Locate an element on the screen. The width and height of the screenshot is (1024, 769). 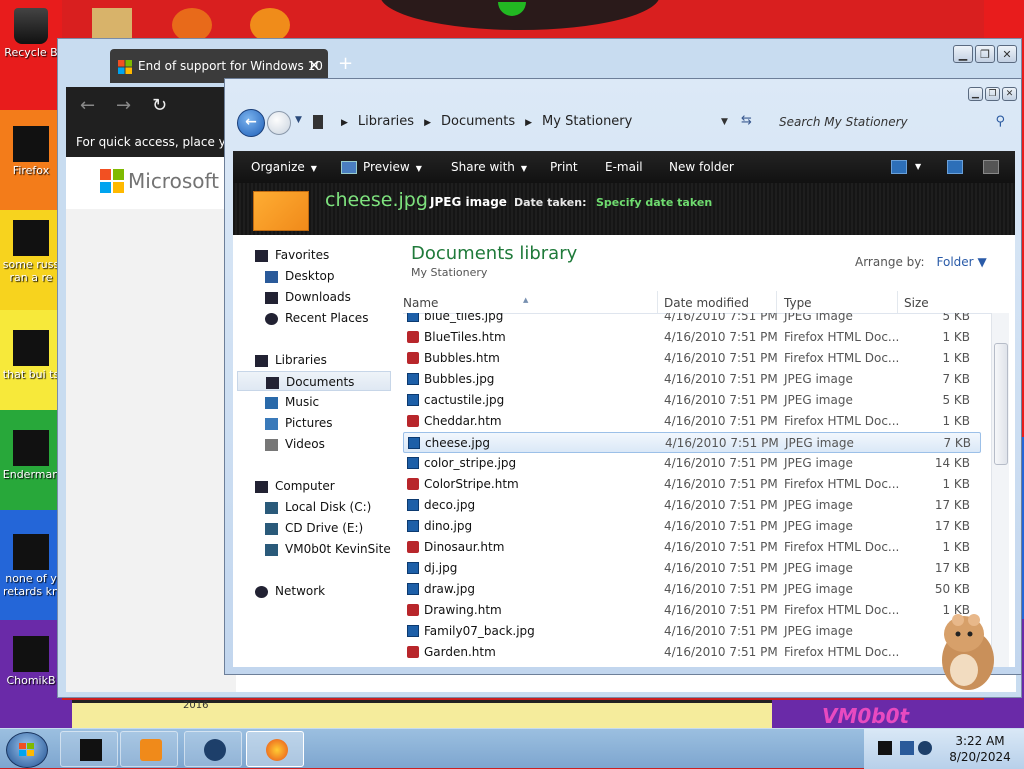
clock-date: 8/20/2024 is located at coordinates (980, 757).